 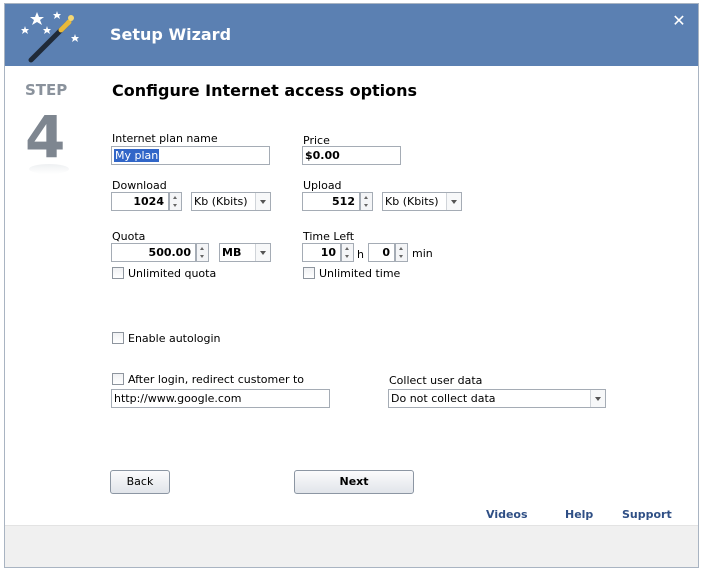 I want to click on upload-spinner, so click(x=366, y=201).